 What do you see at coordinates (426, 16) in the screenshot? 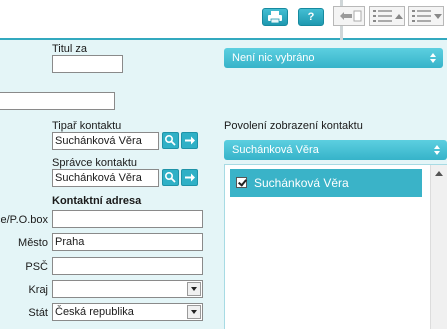
I see `list-down-icon` at bounding box center [426, 16].